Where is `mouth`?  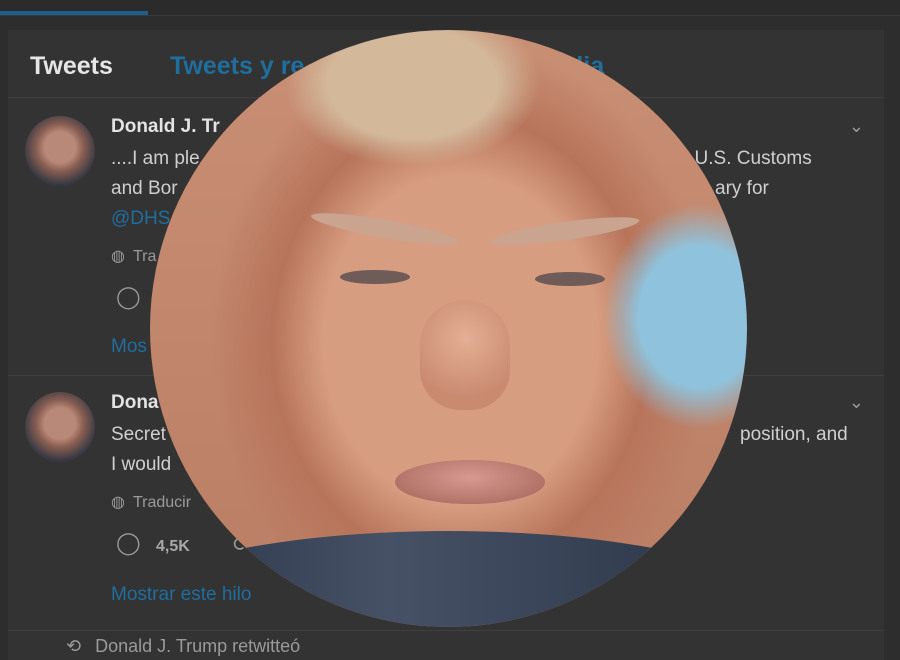
mouth is located at coordinates (470, 482).